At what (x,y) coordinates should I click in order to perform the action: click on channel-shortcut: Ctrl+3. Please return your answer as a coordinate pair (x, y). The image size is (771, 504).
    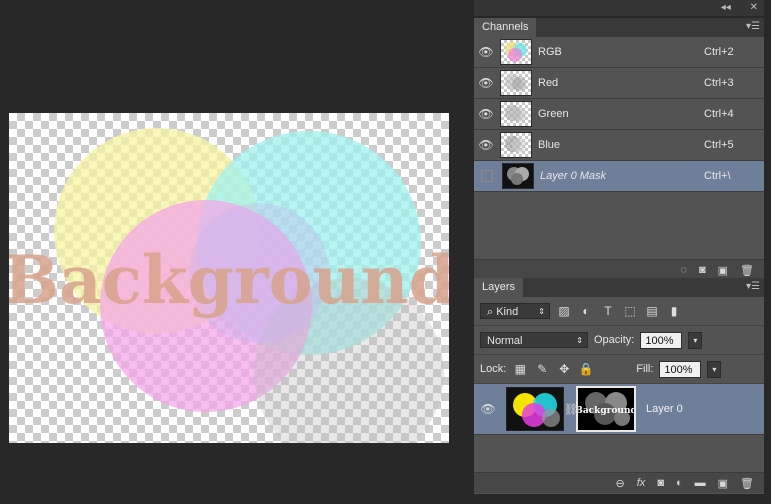
    Looking at the image, I should click on (719, 83).